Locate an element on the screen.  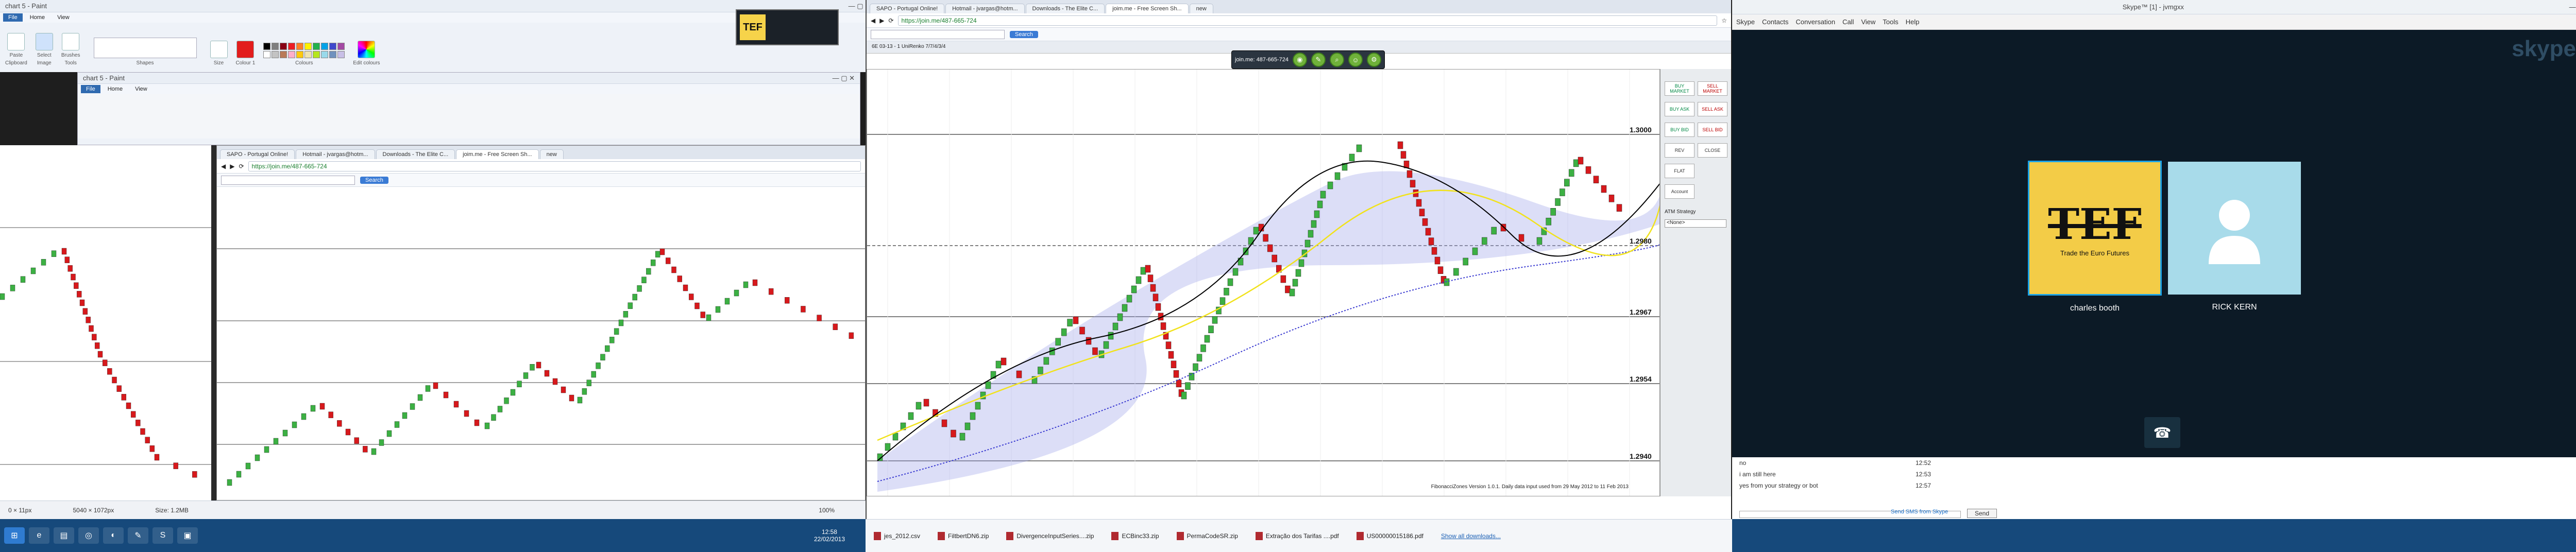
window-controls-second: — ▢ ✕ is located at coordinates (844, 78).